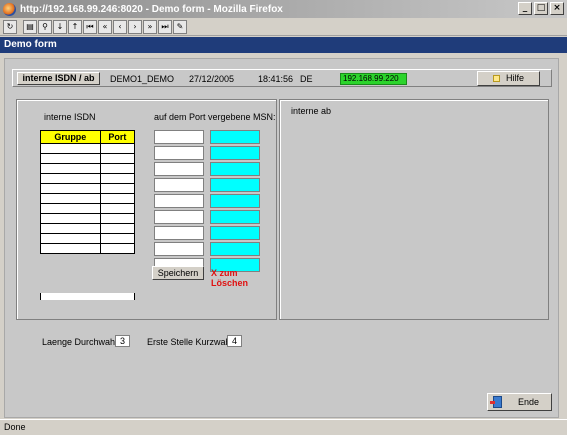  I want to click on refresh-icon: ↻, so click(10, 26).